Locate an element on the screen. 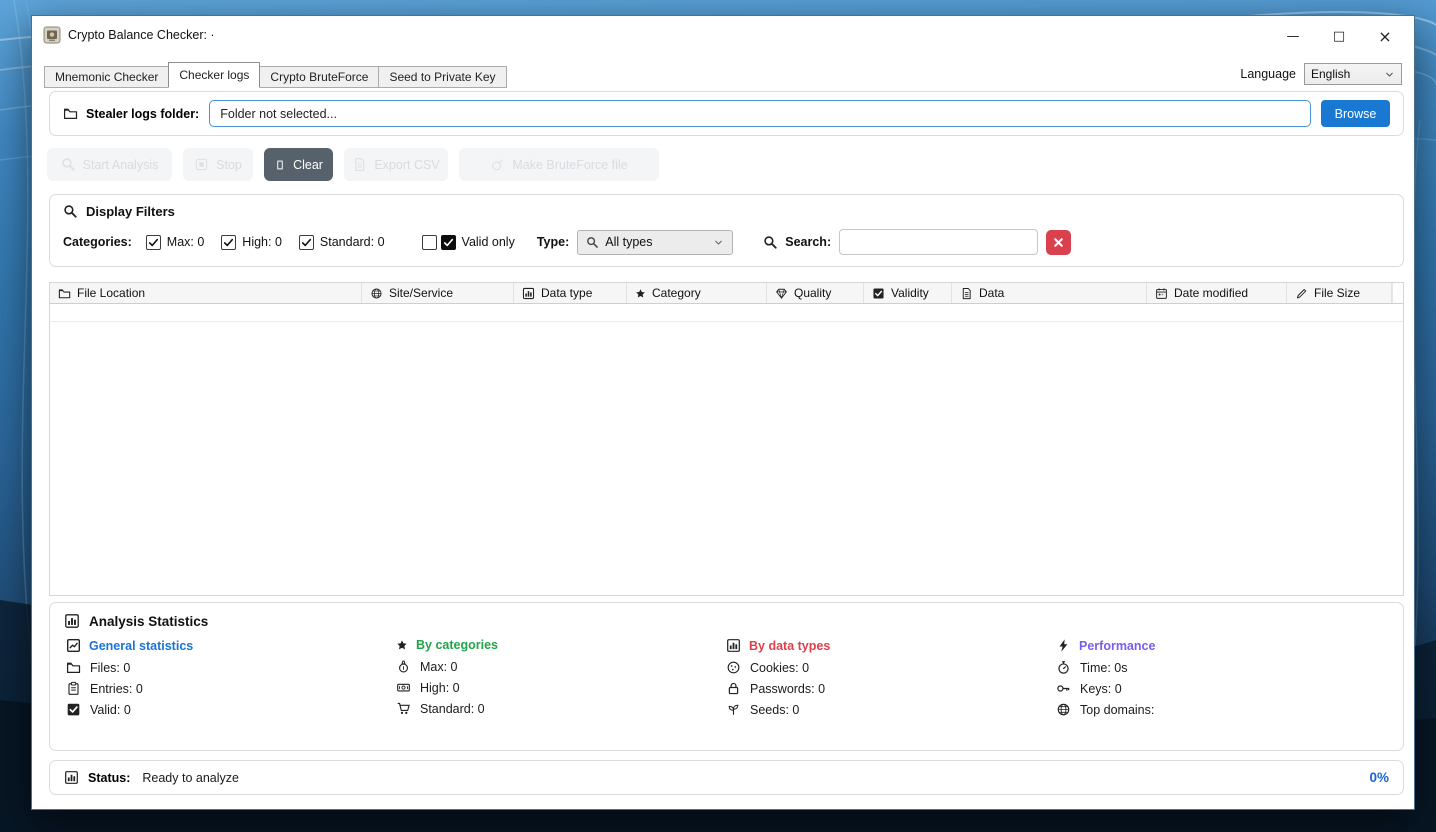 The width and height of the screenshot is (1436, 832). filter-max-label: Max: 0 is located at coordinates (185, 242).